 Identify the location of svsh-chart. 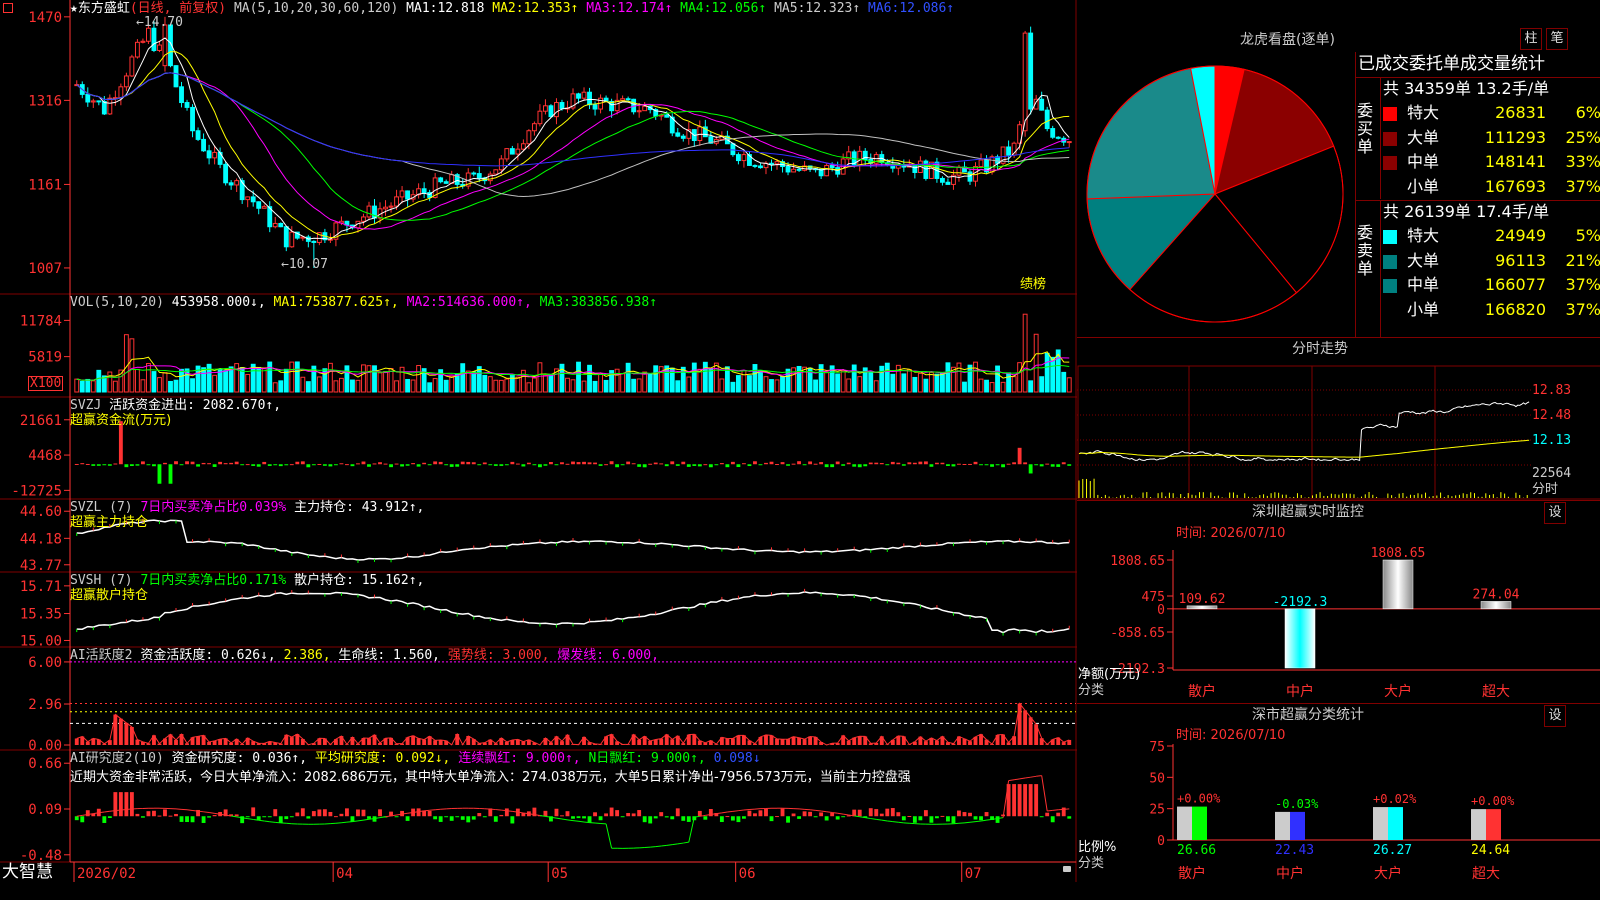
(573, 612).